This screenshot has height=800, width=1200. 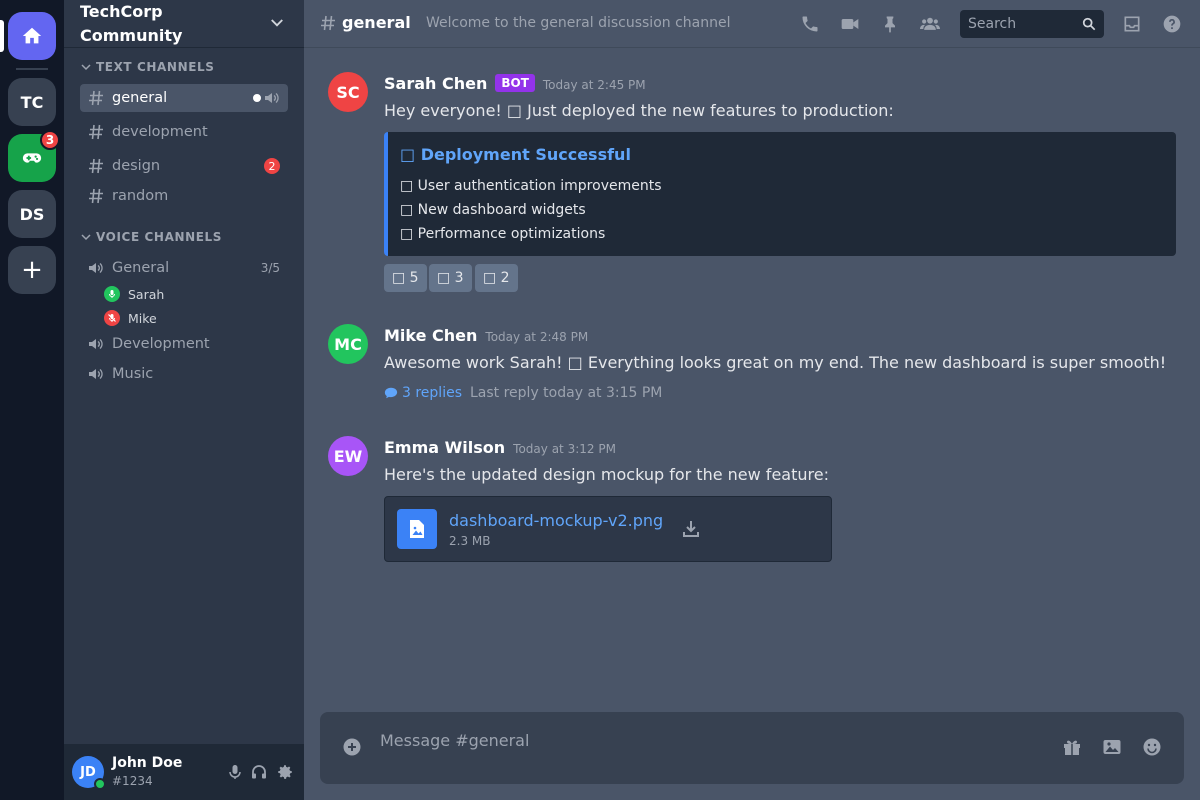 I want to click on embed-line: □ New dashboard widgets, so click(x=493, y=210).